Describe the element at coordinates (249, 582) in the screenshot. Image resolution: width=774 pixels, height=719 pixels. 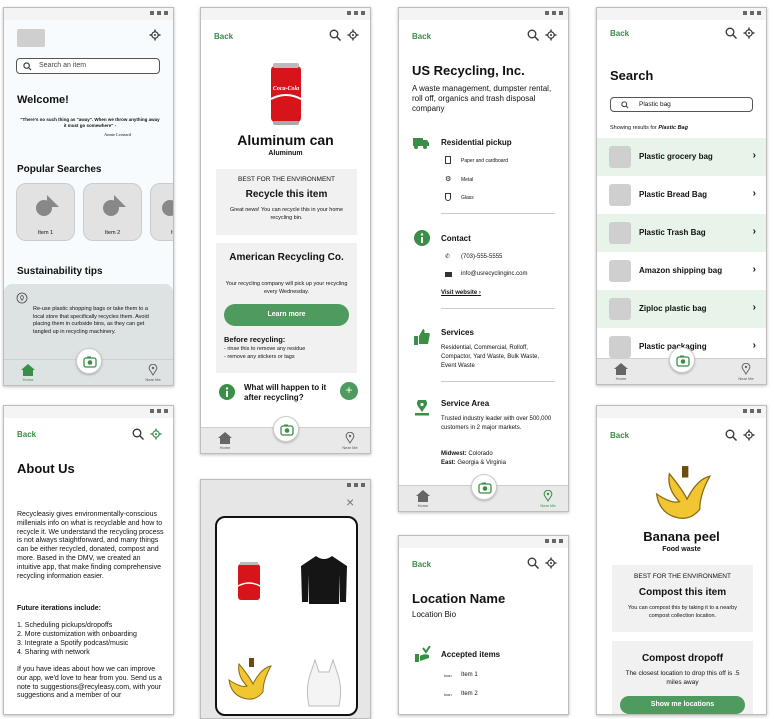
I see `soda-can-image` at that location.